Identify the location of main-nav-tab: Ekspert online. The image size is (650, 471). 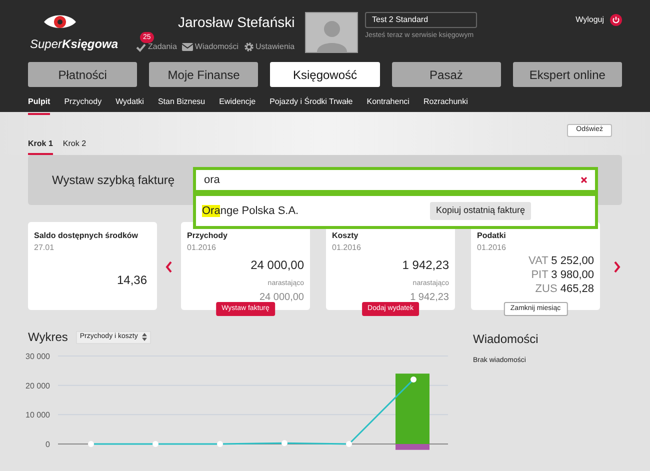
(567, 74).